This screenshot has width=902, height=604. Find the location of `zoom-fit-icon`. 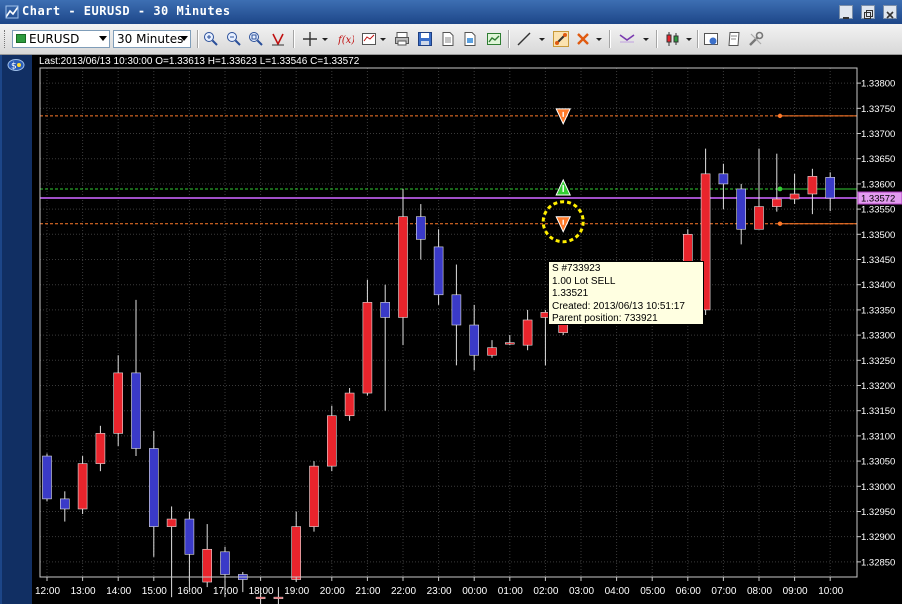

zoom-fit-icon is located at coordinates (256, 39).